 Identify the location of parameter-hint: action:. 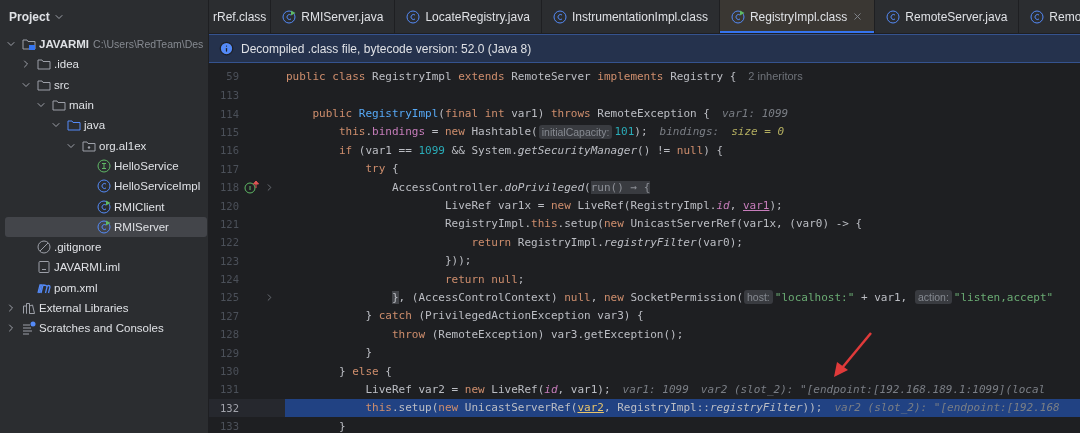
(933, 297).